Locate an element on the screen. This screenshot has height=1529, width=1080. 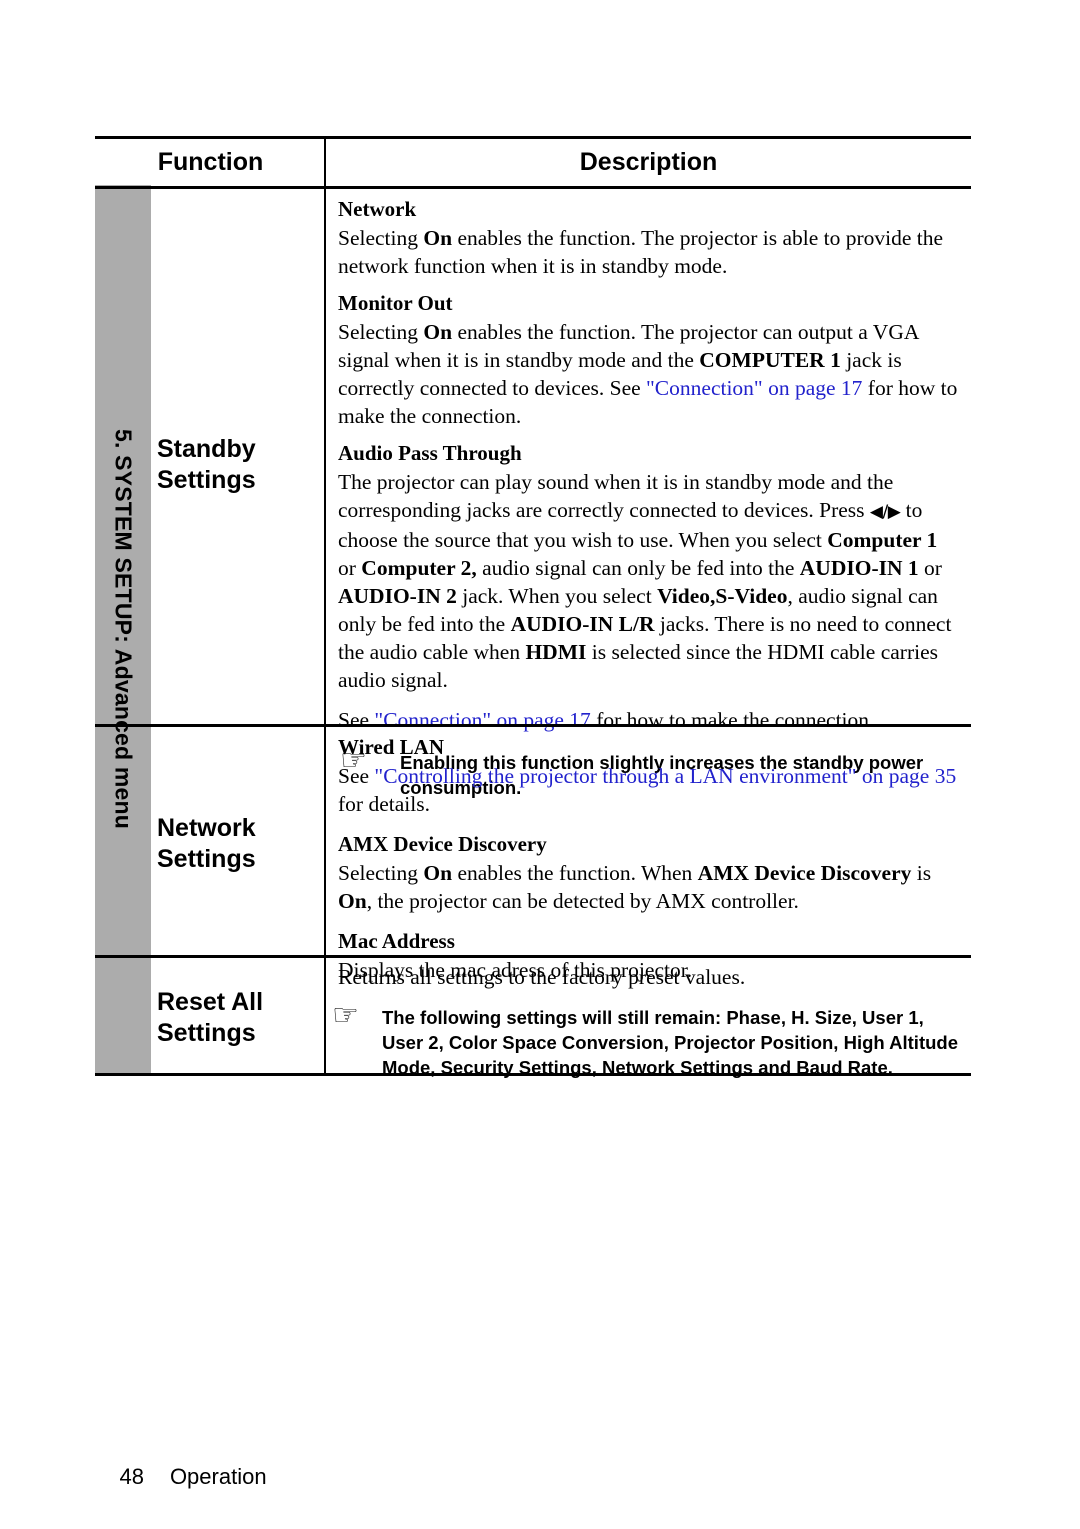
column-header-description: Description is located at coordinates (648, 162).